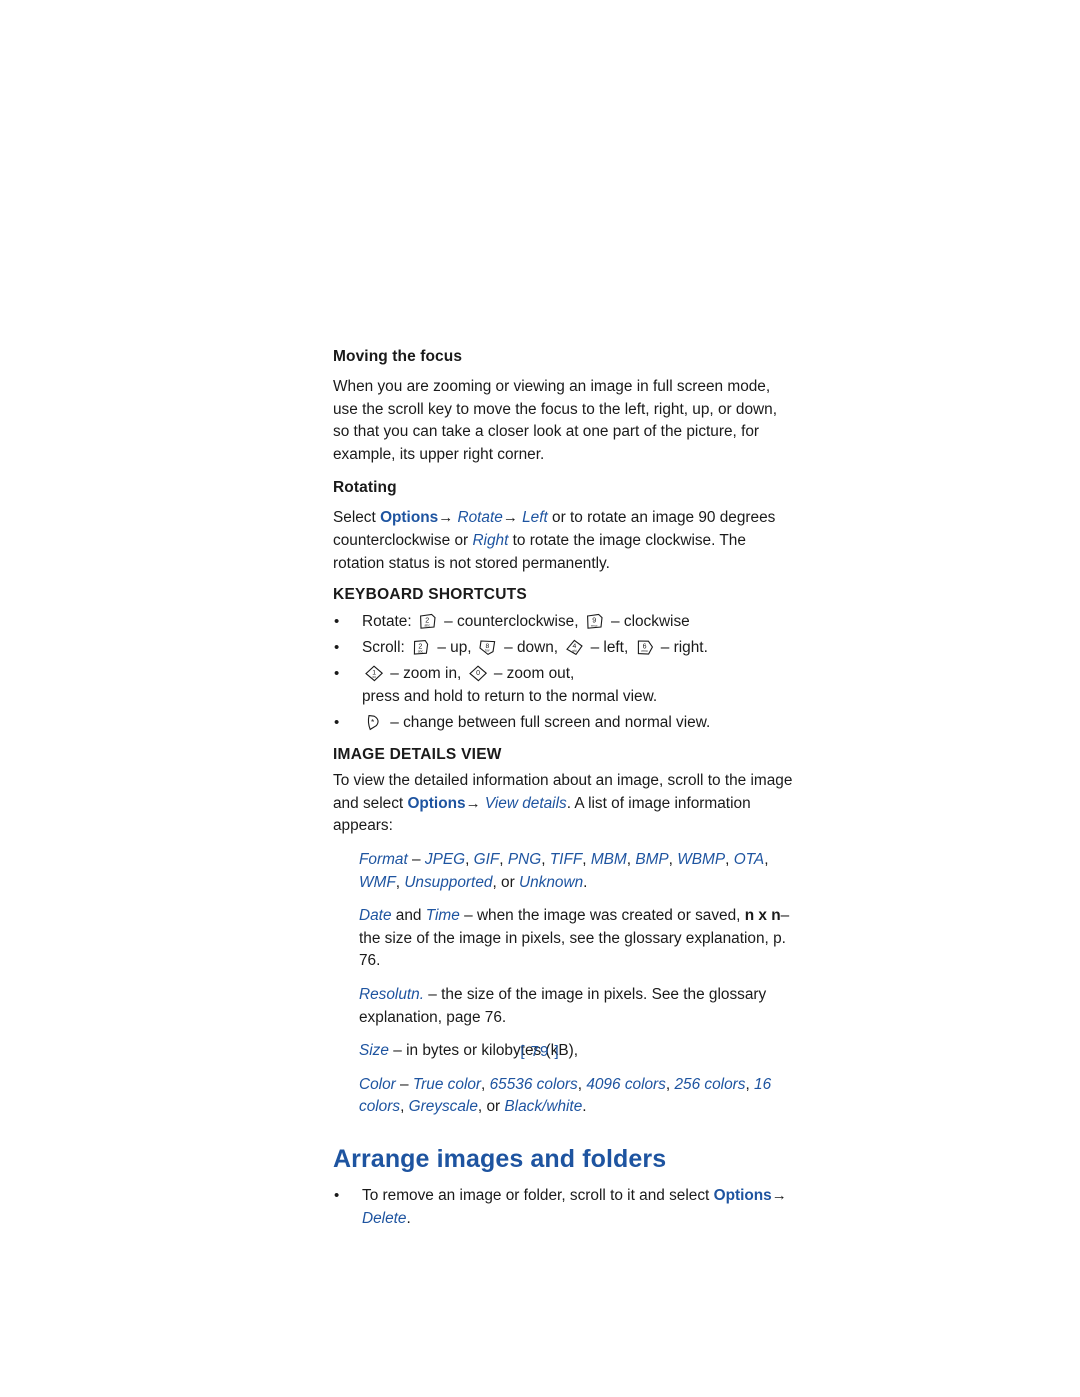  I want to click on key-0-icon: 0, so click(478, 673).